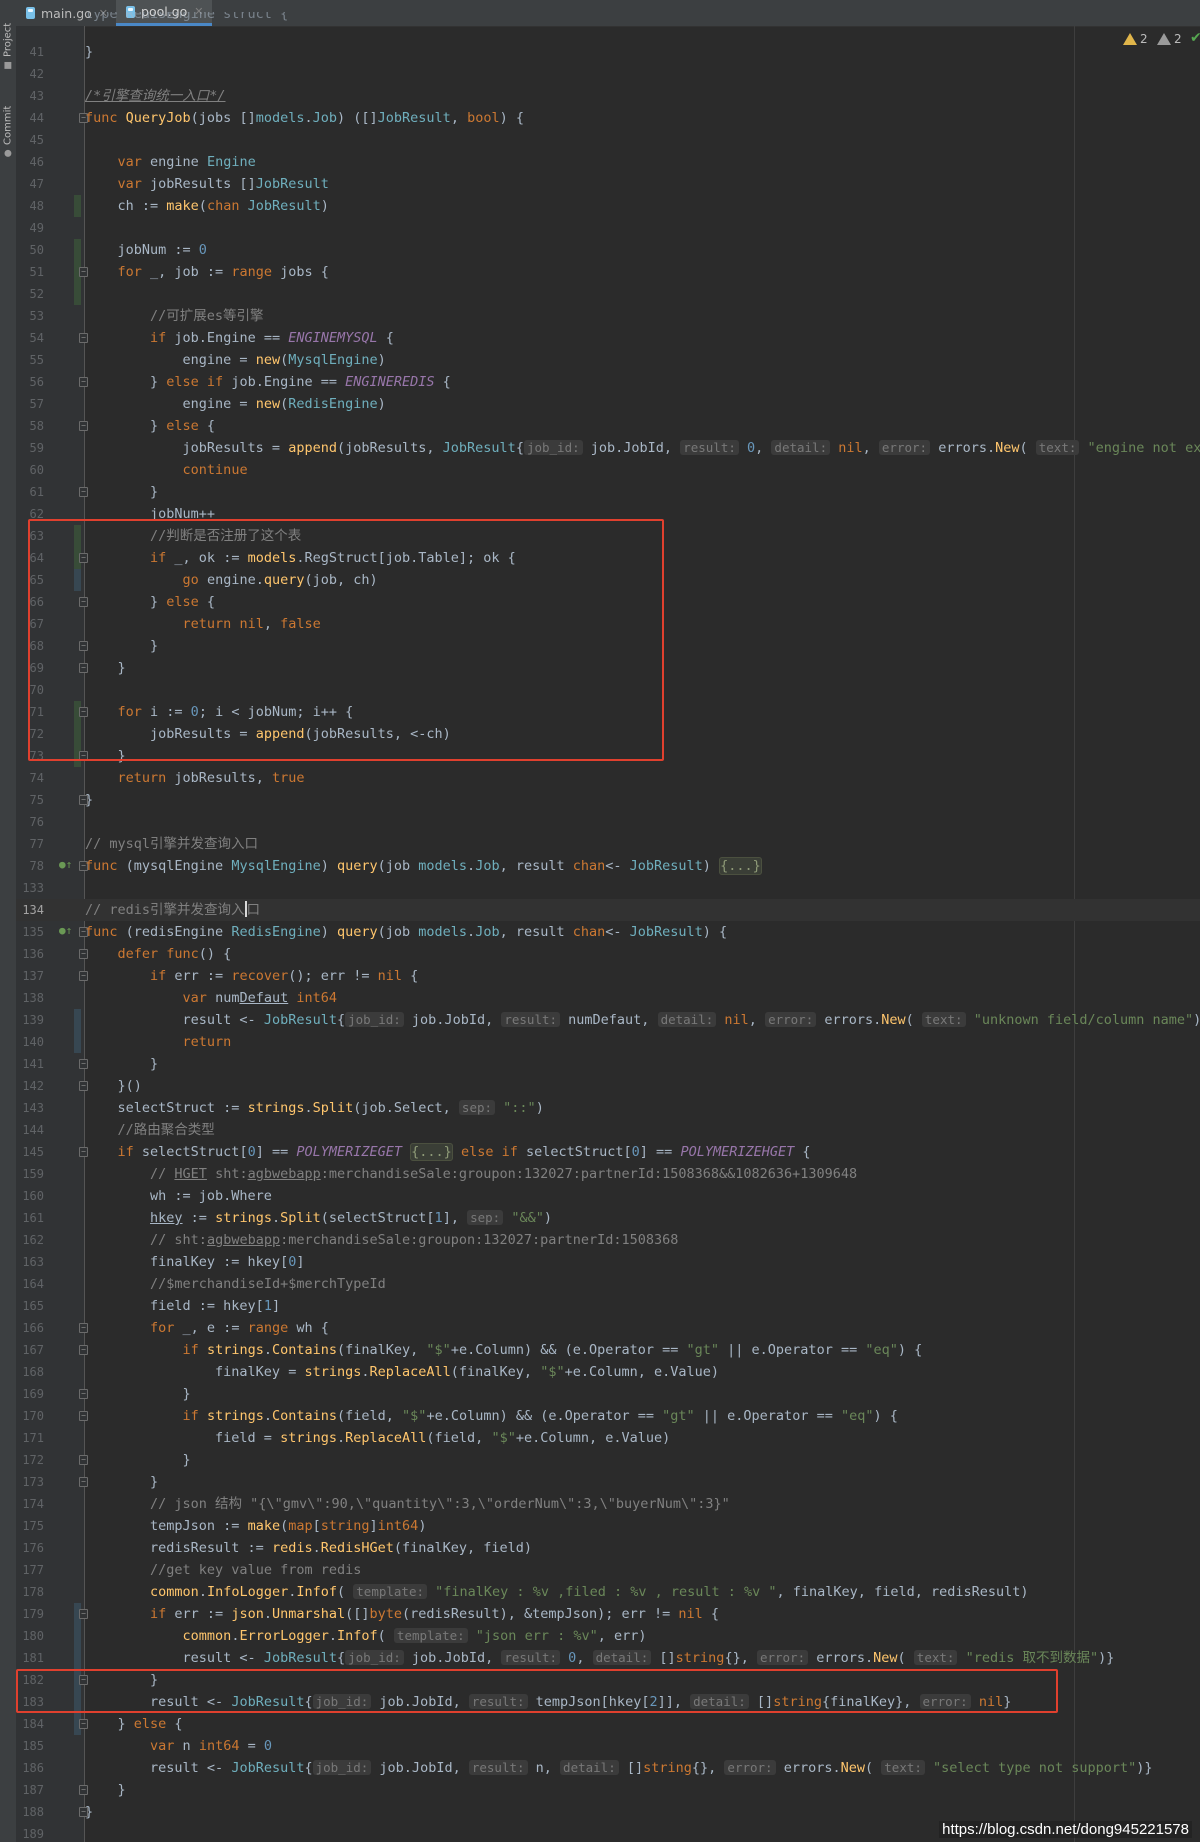  I want to click on code-line: 42, so click(608, 74).